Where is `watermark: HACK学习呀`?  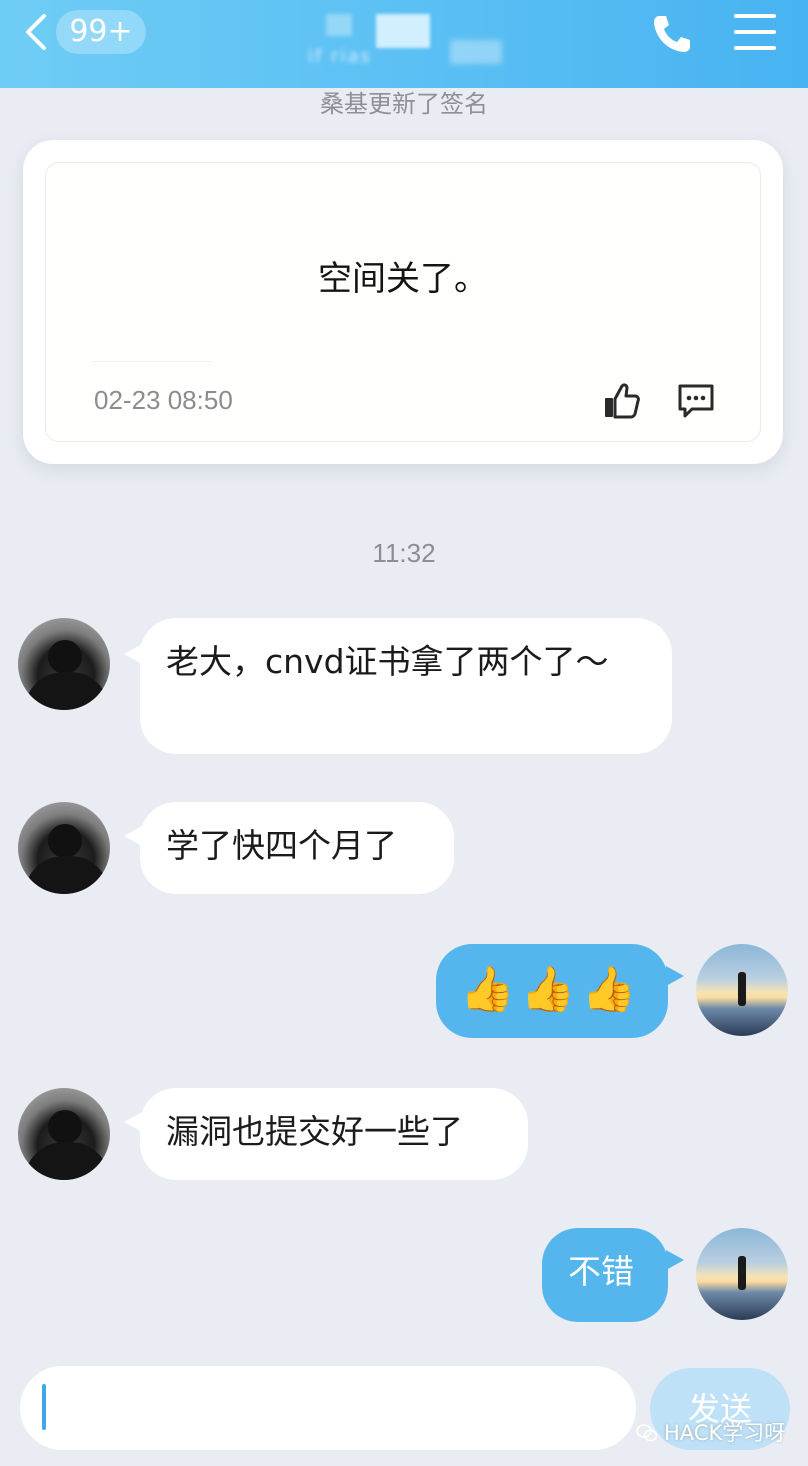
watermark: HACK学习呀 is located at coordinates (710, 1433).